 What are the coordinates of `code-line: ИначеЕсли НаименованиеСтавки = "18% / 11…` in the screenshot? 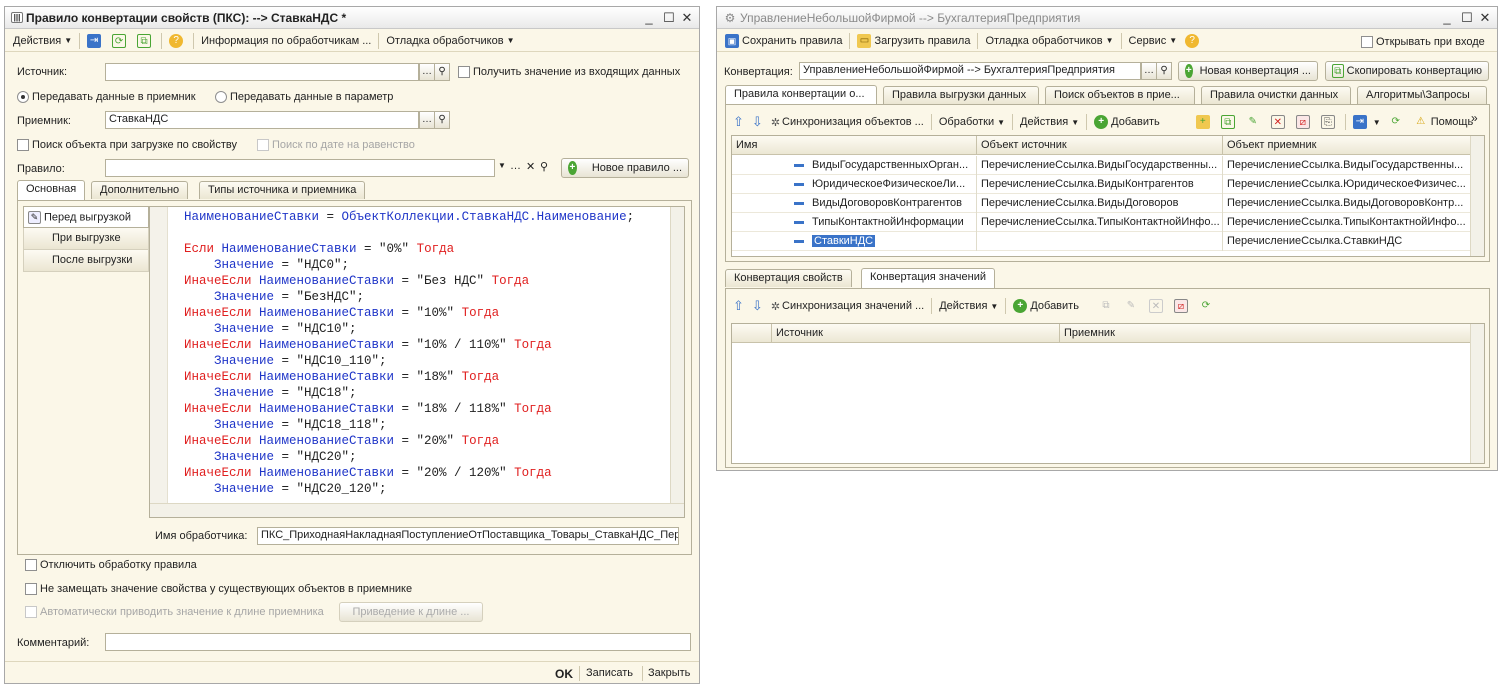 It's located at (409, 409).